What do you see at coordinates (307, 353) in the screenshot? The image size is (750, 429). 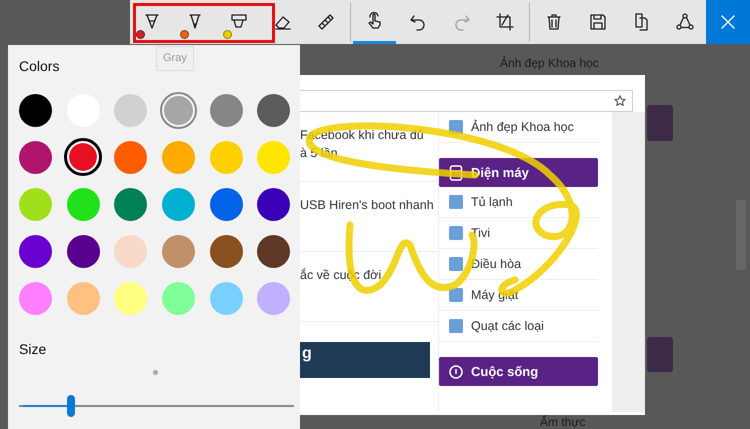 I see `image-caption: g` at bounding box center [307, 353].